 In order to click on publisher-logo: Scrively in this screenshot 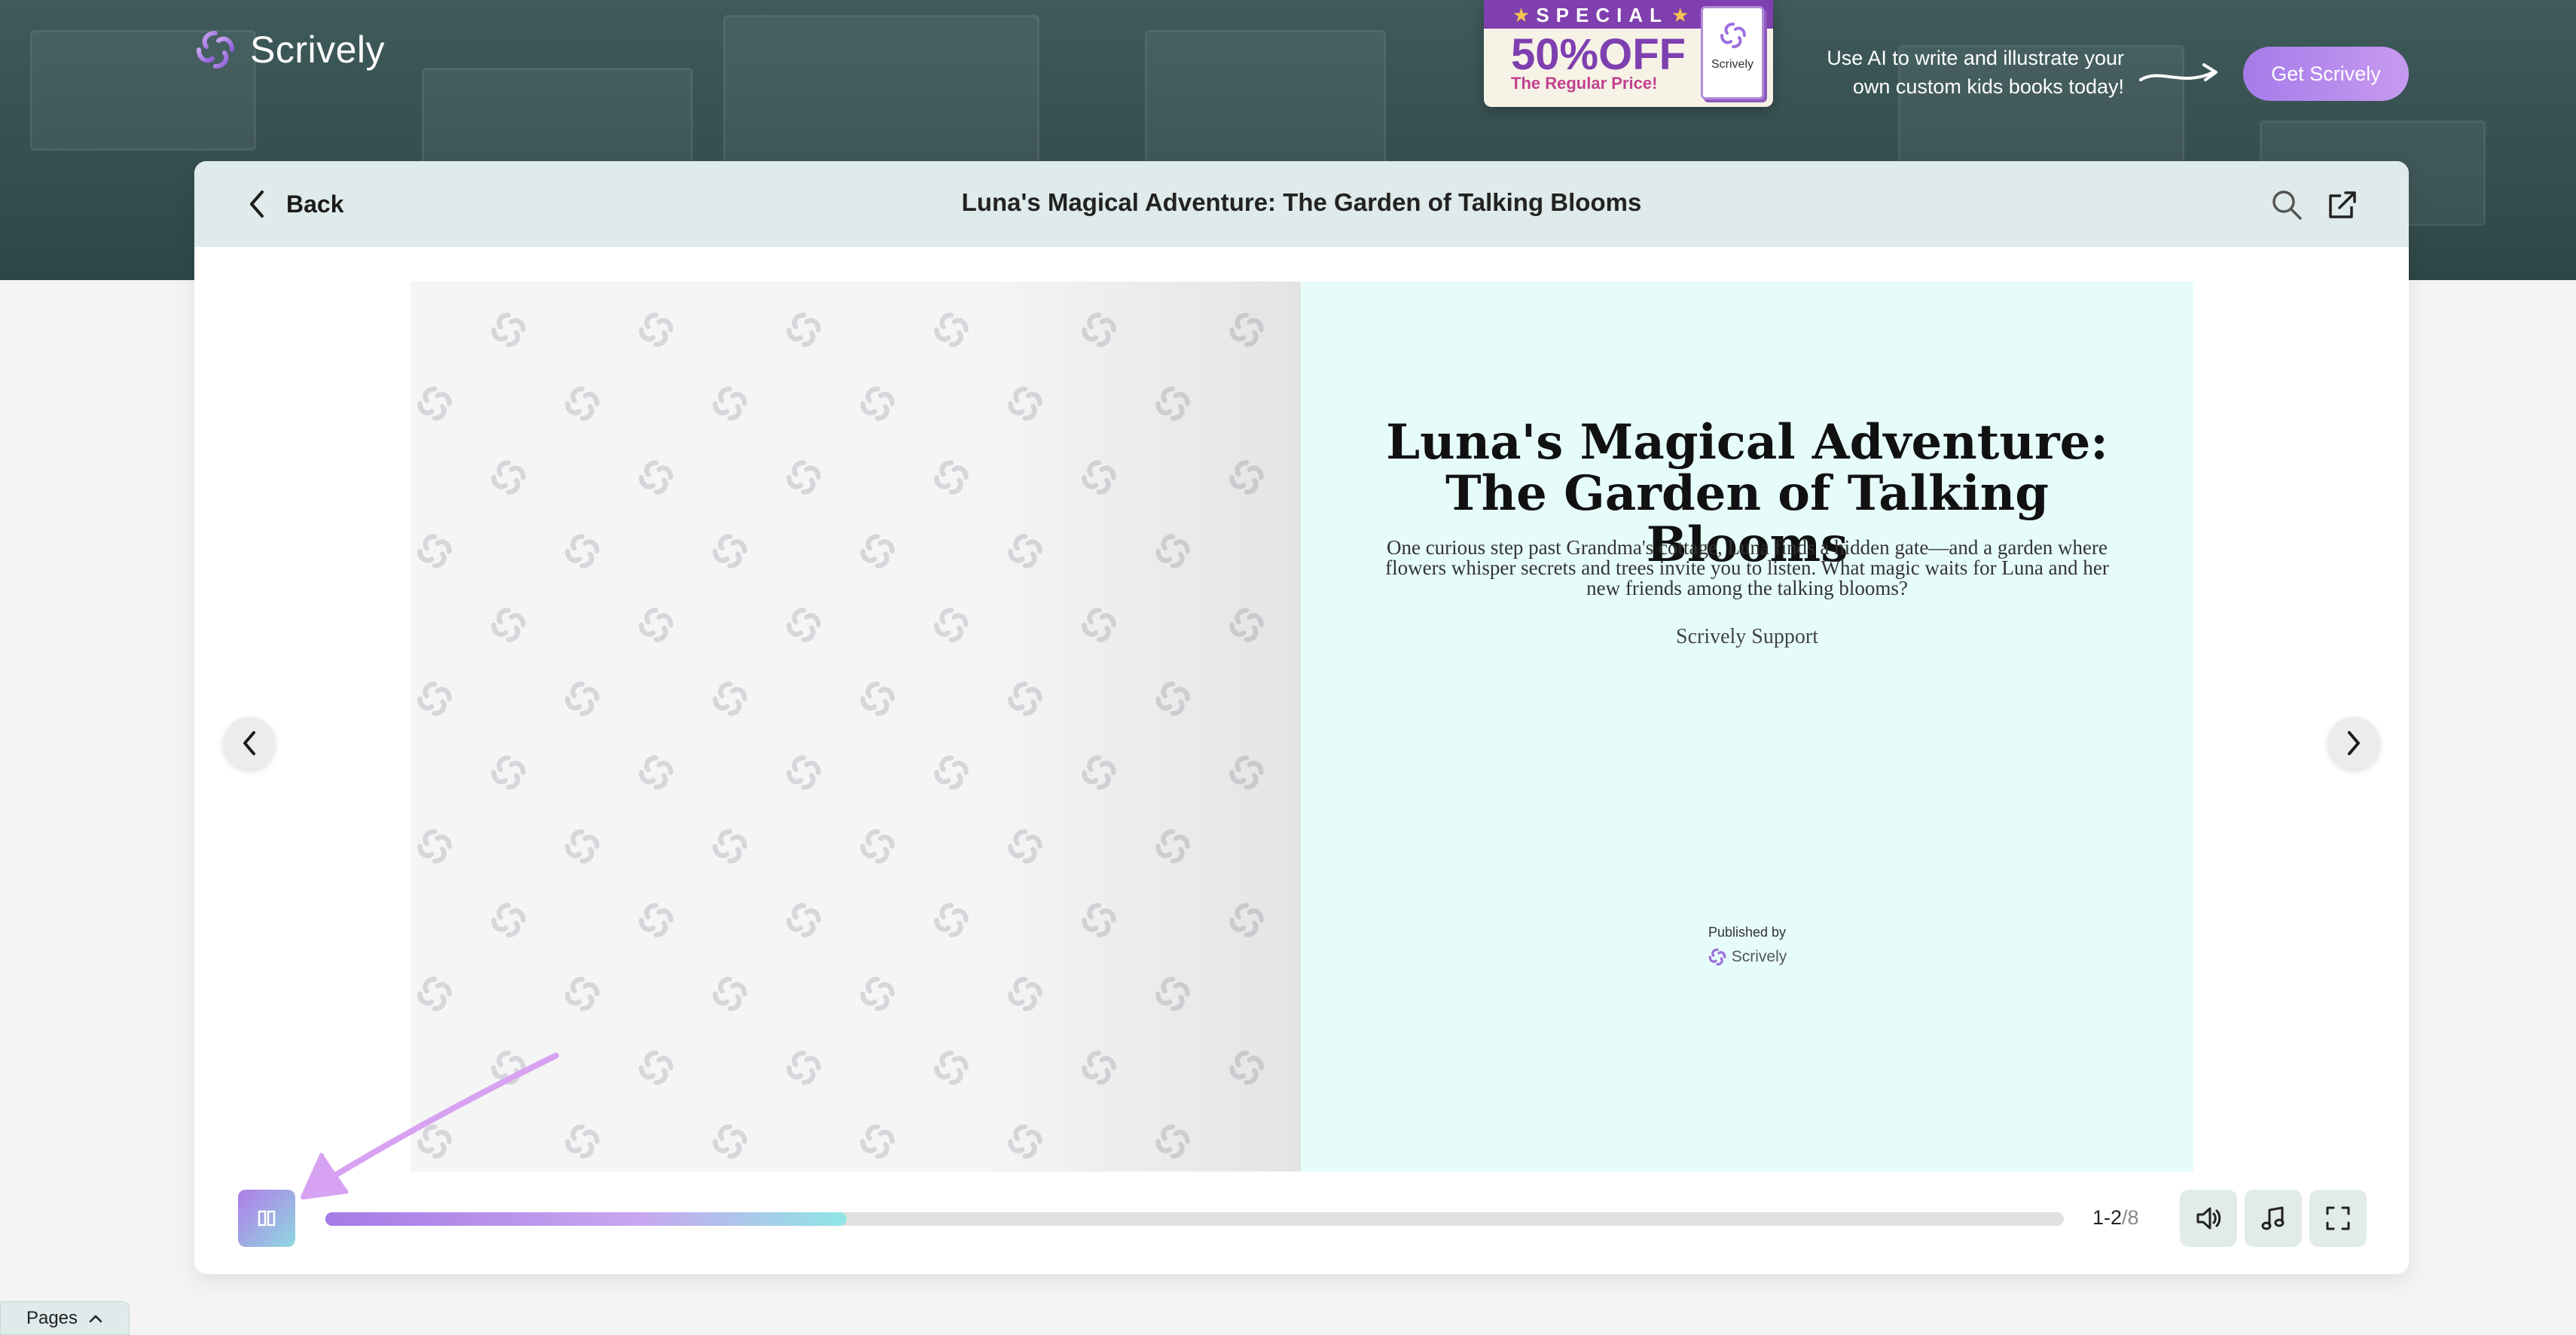, I will do `click(1747, 957)`.